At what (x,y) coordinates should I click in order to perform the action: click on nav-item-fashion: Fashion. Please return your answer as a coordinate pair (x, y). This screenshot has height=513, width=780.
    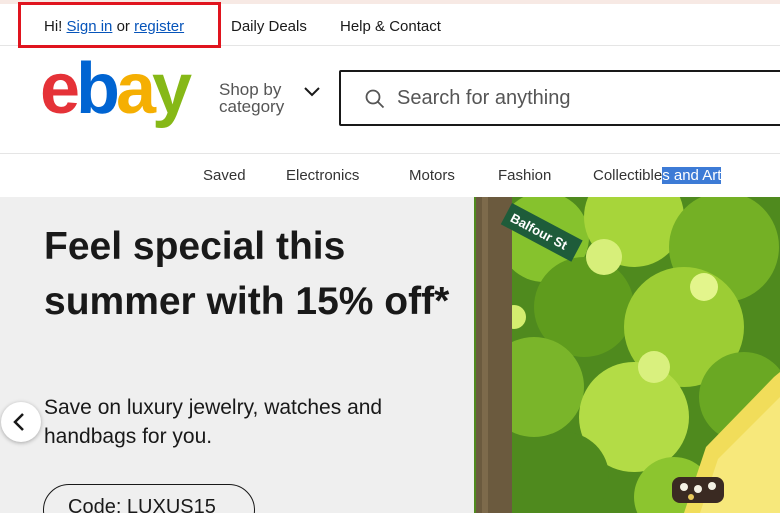
    Looking at the image, I should click on (524, 175).